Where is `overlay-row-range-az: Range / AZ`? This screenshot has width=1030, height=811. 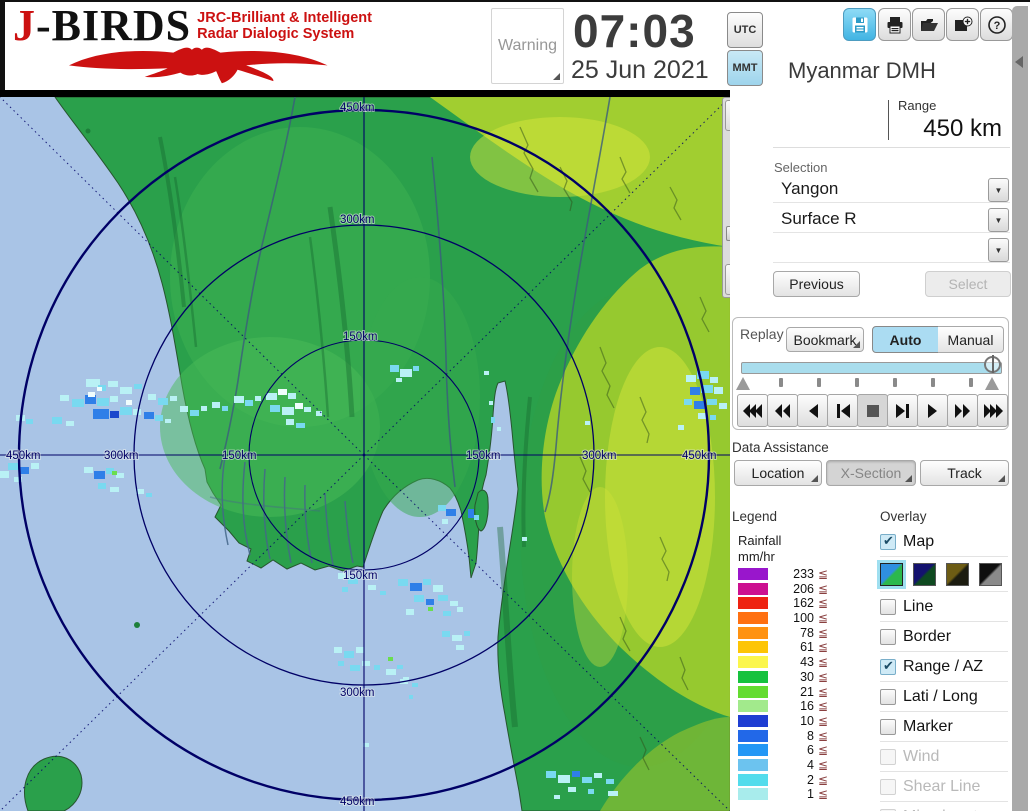
overlay-row-range-az: Range / AZ is located at coordinates (944, 667).